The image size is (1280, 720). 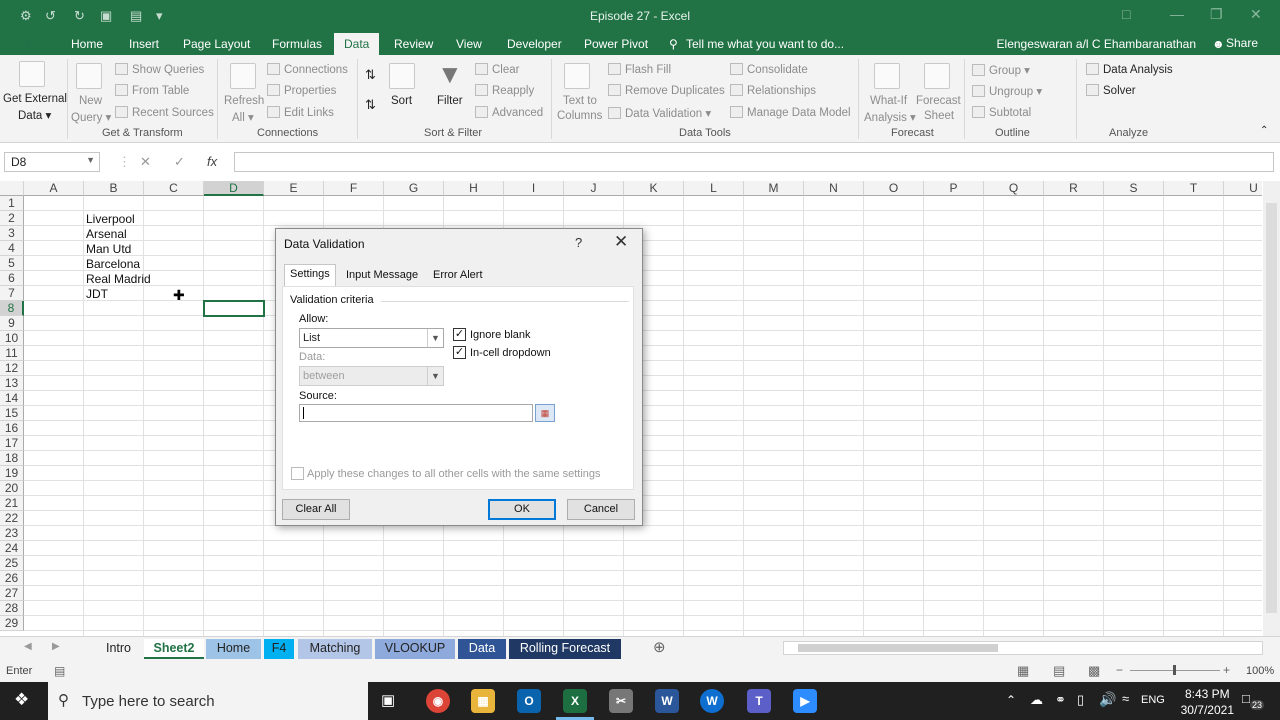 I want to click on language-indicator: ENG, so click(x=1153, y=700).